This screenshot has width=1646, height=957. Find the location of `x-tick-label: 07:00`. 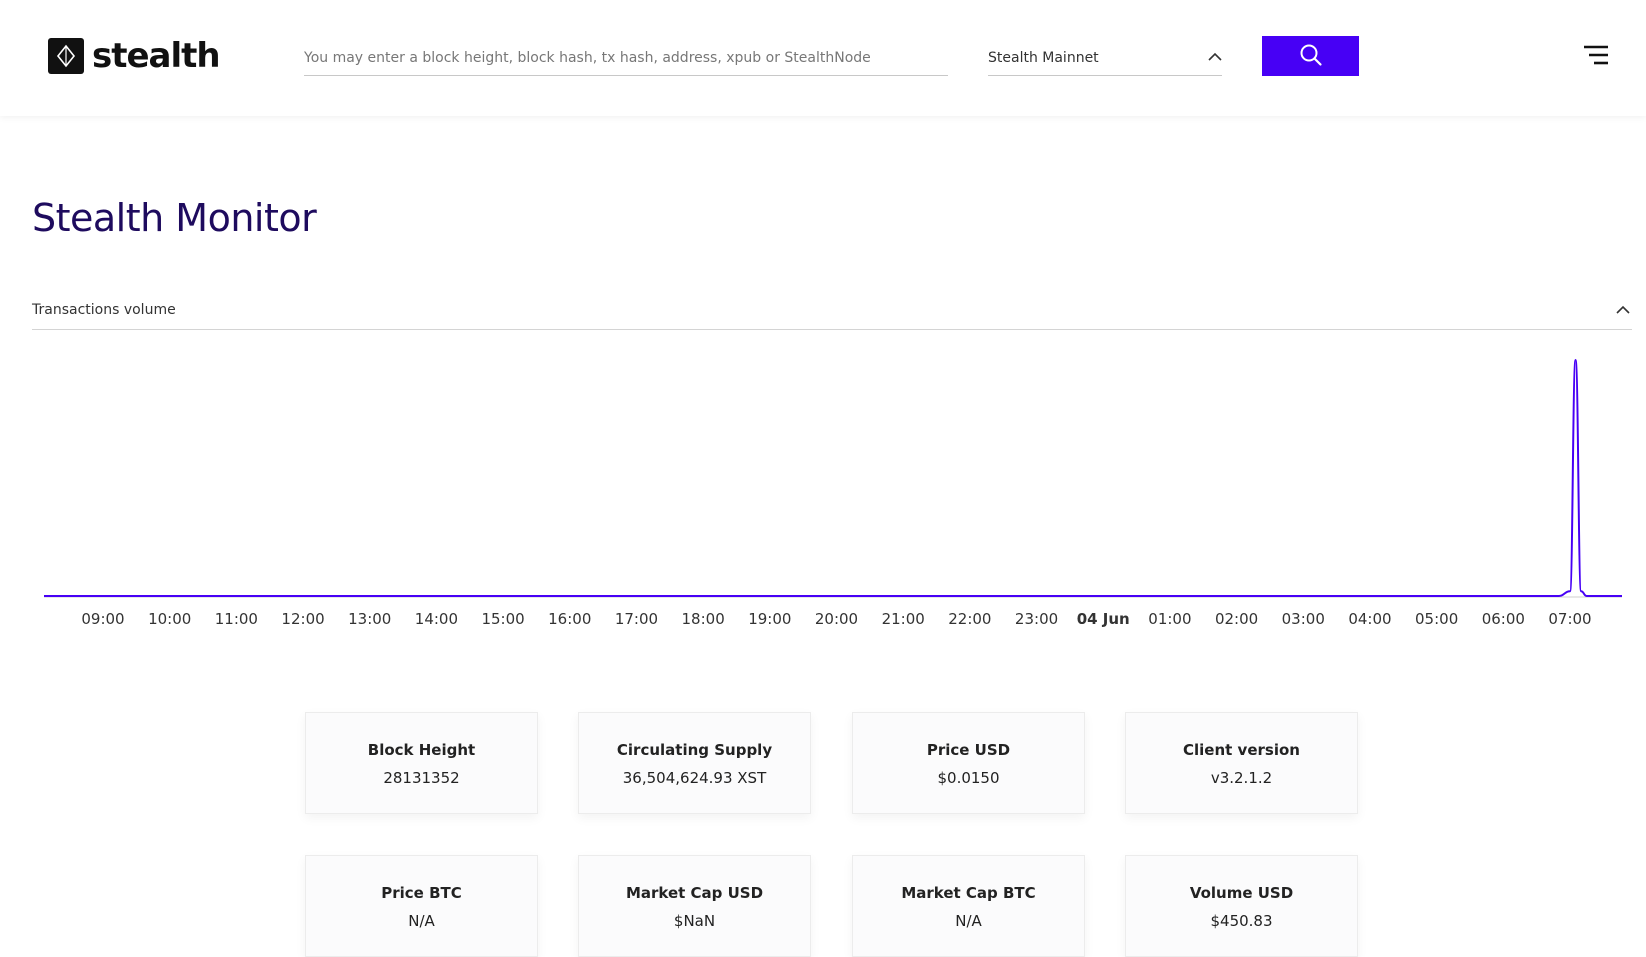

x-tick-label: 07:00 is located at coordinates (1569, 619).